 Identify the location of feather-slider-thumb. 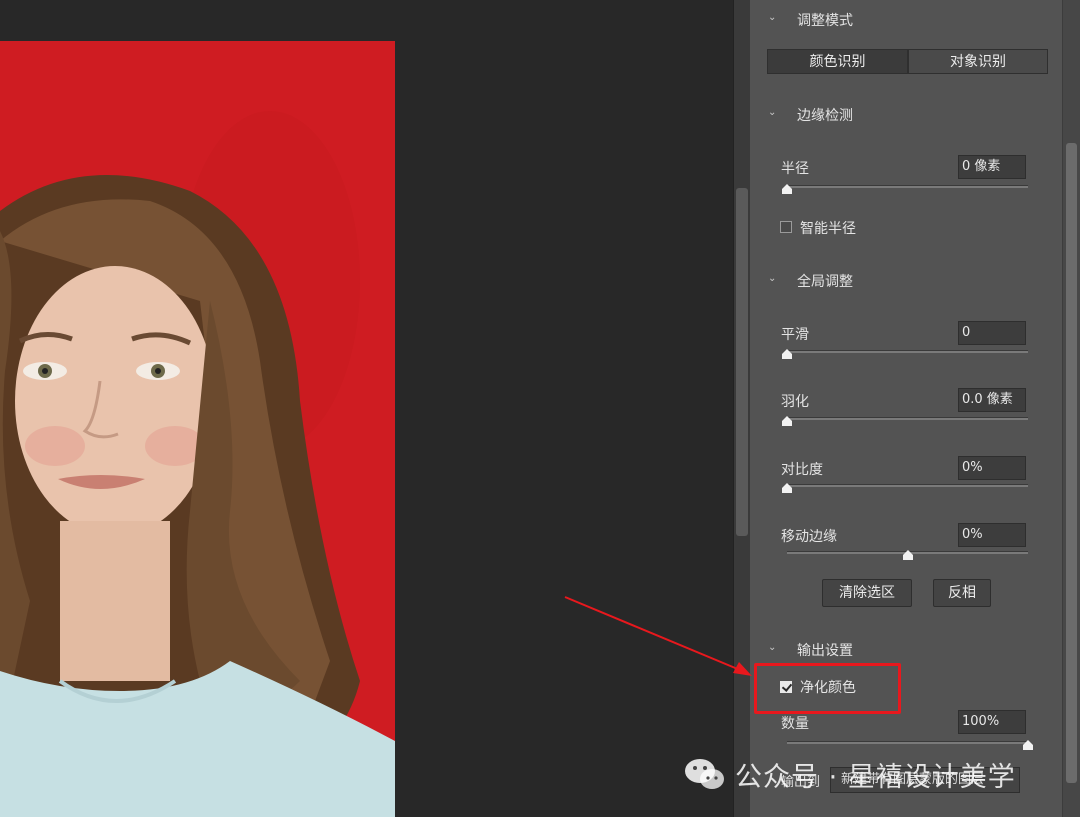
(787, 421).